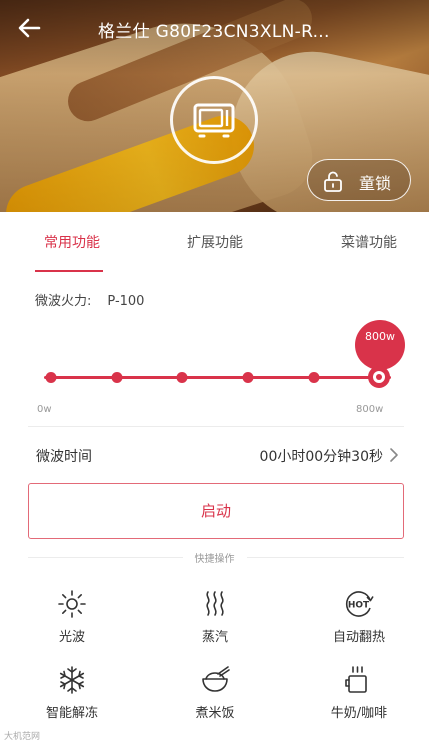 The image size is (429, 745). I want to click on start-button: 启动, so click(216, 511).